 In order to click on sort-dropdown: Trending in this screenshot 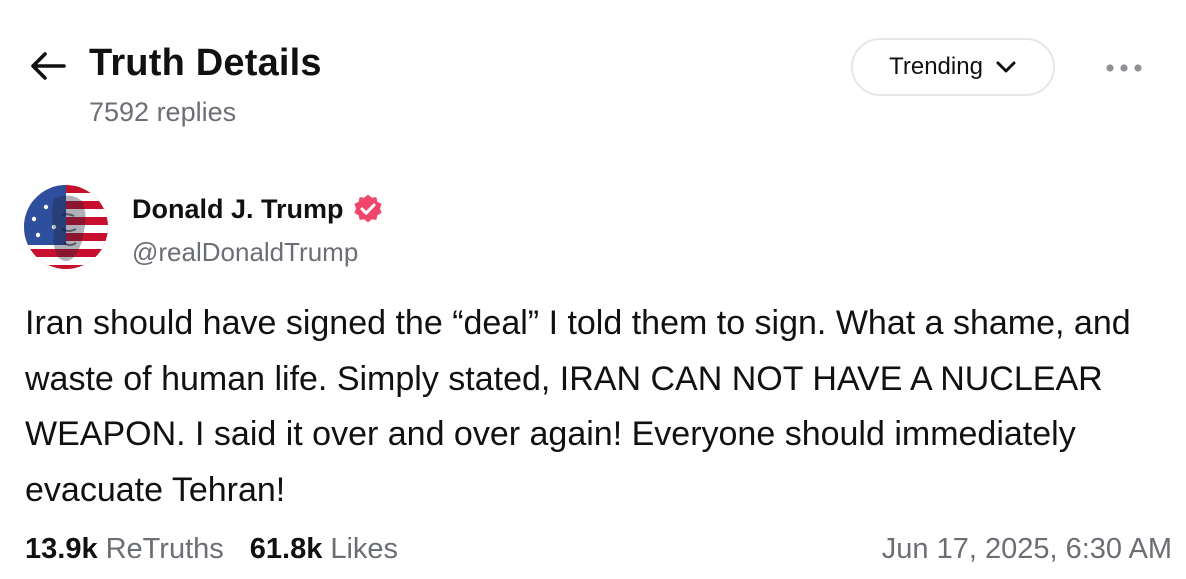, I will do `click(953, 67)`.